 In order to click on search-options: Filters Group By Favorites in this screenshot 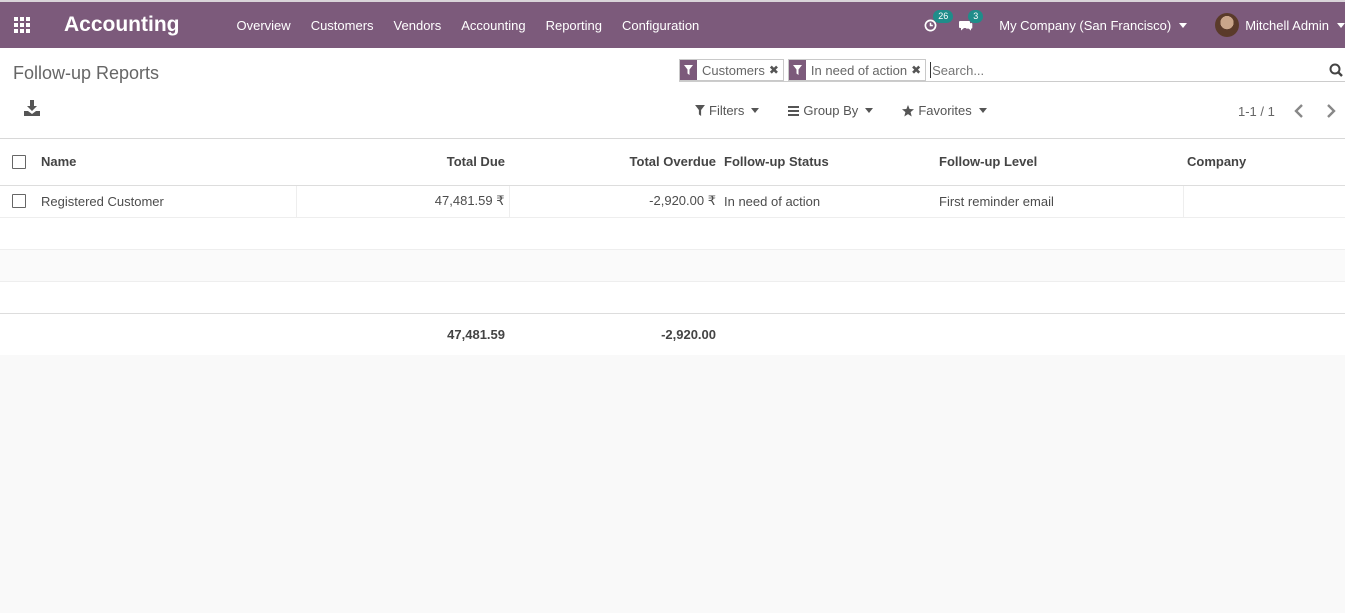, I will do `click(855, 110)`.